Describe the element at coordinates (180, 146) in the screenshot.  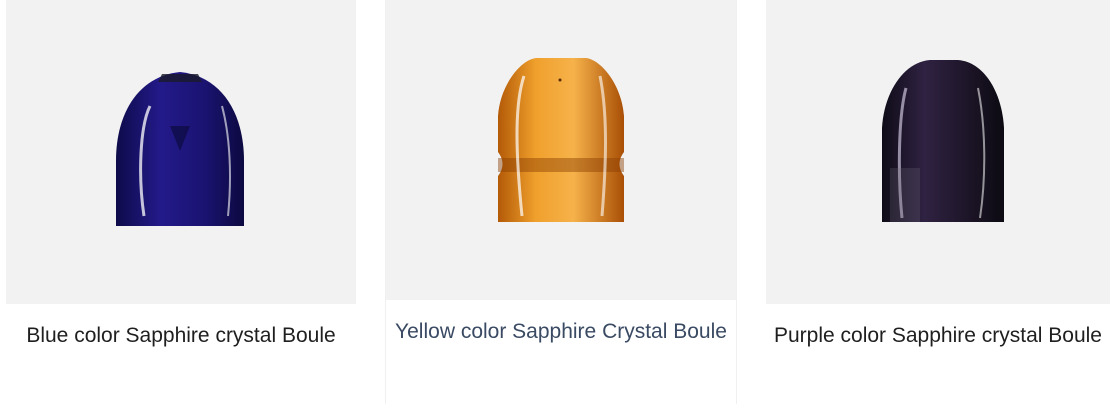
I see `blue-sapphire-boule-image` at that location.